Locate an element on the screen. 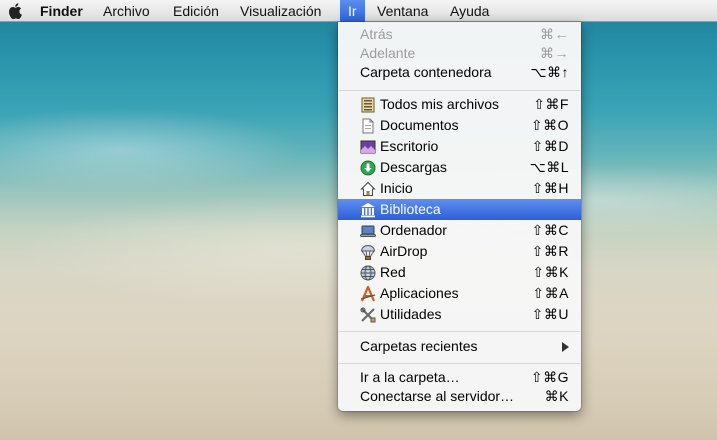 Image resolution: width=717 pixels, height=440 pixels. menu-ir: Ir is located at coordinates (352, 11).